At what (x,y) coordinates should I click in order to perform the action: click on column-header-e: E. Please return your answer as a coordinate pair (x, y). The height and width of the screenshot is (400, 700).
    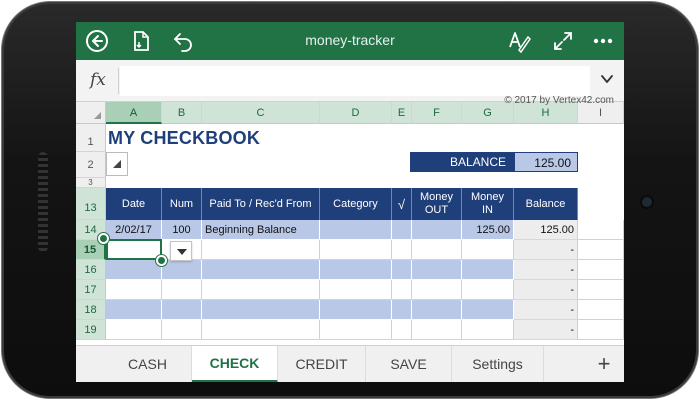
    Looking at the image, I should click on (402, 113).